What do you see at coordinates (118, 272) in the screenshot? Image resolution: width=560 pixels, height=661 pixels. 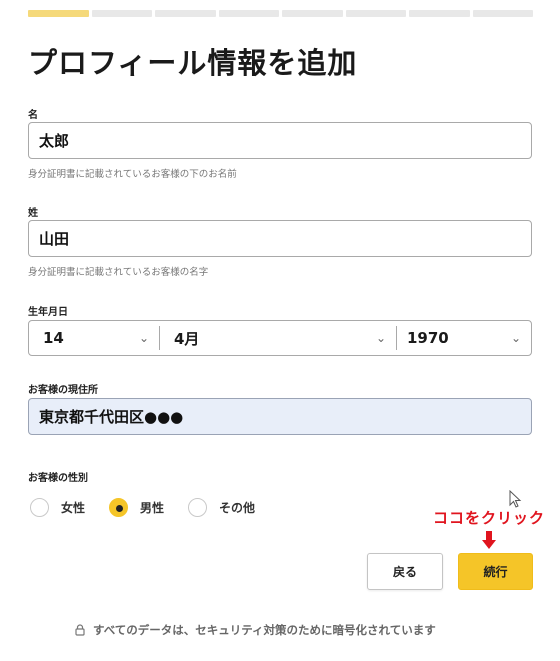 I see `last-name-hint: 身分証明書に記載されているお客様の名字` at bounding box center [118, 272].